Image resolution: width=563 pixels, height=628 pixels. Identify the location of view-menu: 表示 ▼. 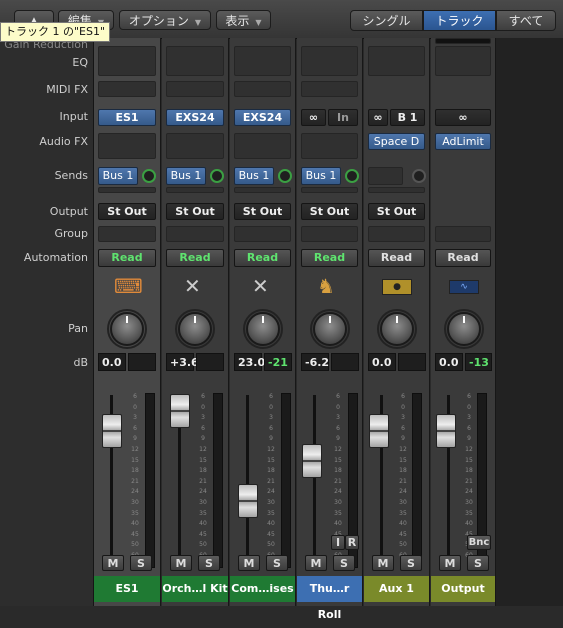
(243, 20).